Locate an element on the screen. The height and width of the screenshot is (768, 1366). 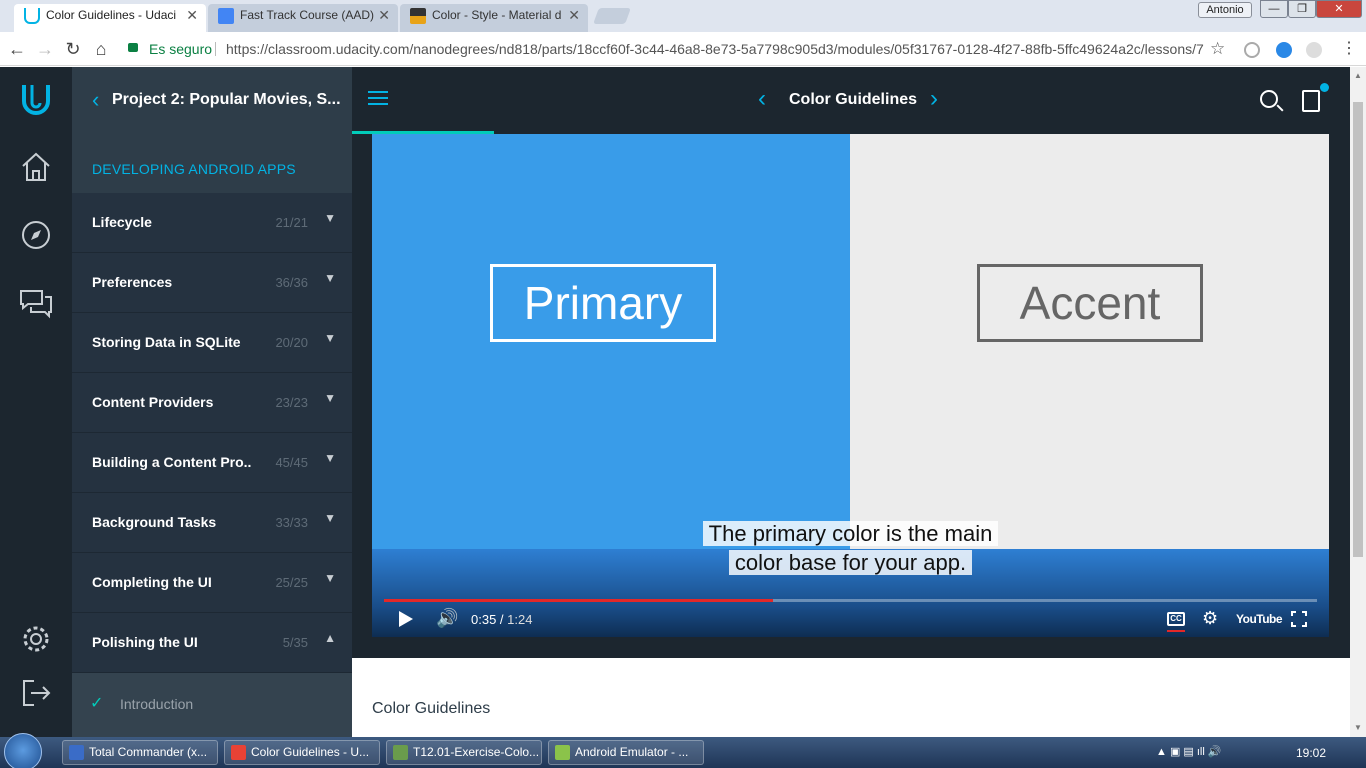
settings-icon is located at coordinates (36, 639).